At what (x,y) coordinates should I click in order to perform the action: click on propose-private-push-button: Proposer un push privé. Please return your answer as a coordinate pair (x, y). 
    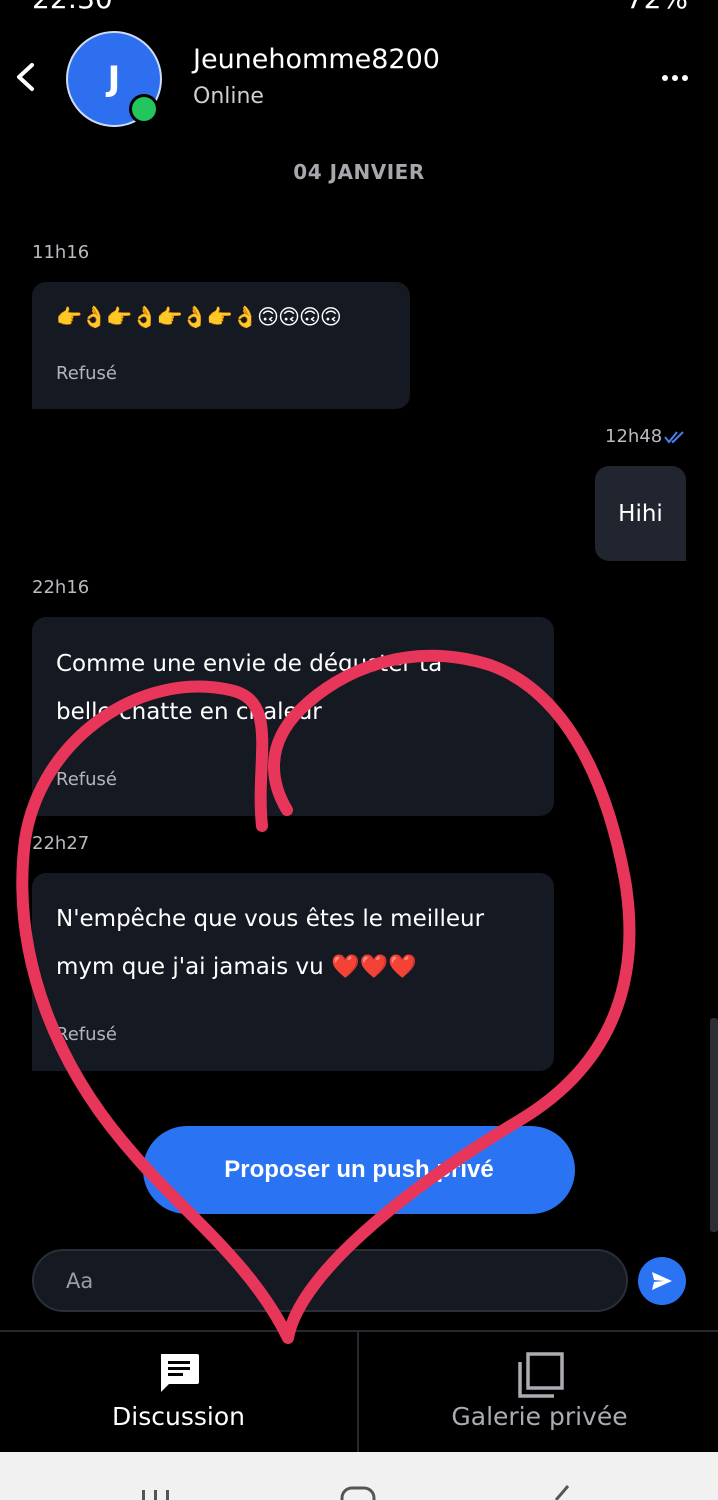
    Looking at the image, I should click on (359, 1170).